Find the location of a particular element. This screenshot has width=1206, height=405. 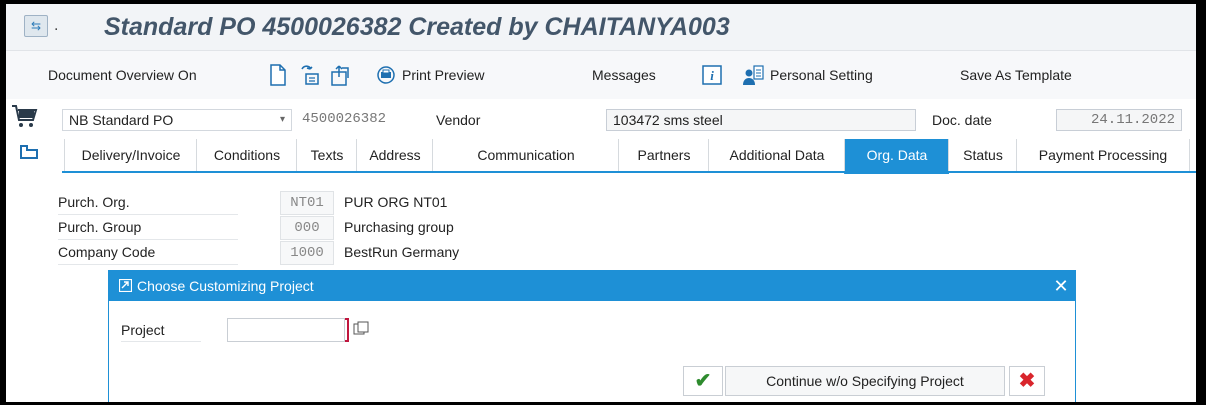

system-menu: ⇆ . is located at coordinates (44, 26).